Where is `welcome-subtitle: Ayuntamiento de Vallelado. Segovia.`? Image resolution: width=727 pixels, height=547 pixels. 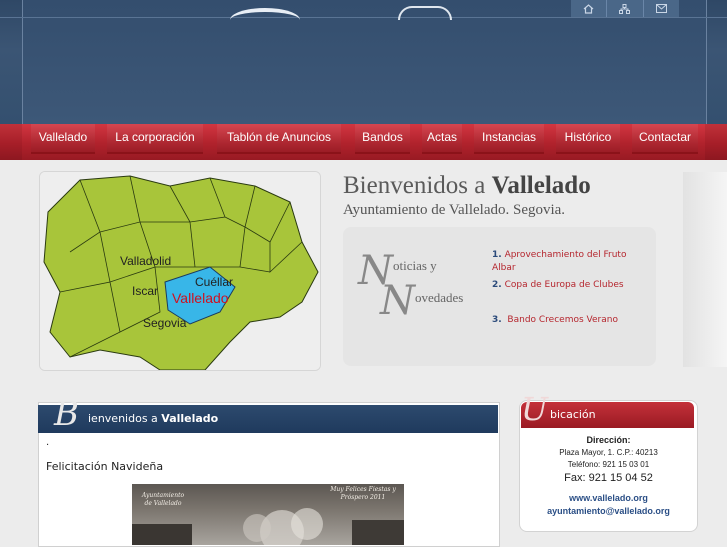
welcome-subtitle: Ayuntamiento de Vallelado. Segovia. is located at coordinates (454, 210).